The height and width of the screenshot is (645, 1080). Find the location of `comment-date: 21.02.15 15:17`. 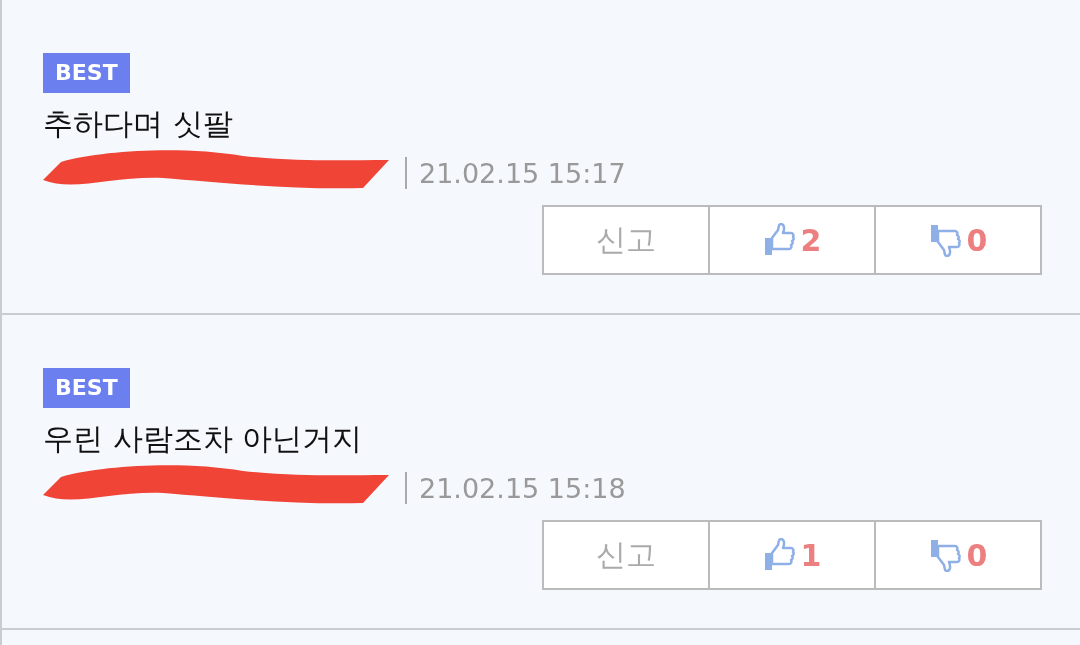

comment-date: 21.02.15 15:17 is located at coordinates (522, 173).